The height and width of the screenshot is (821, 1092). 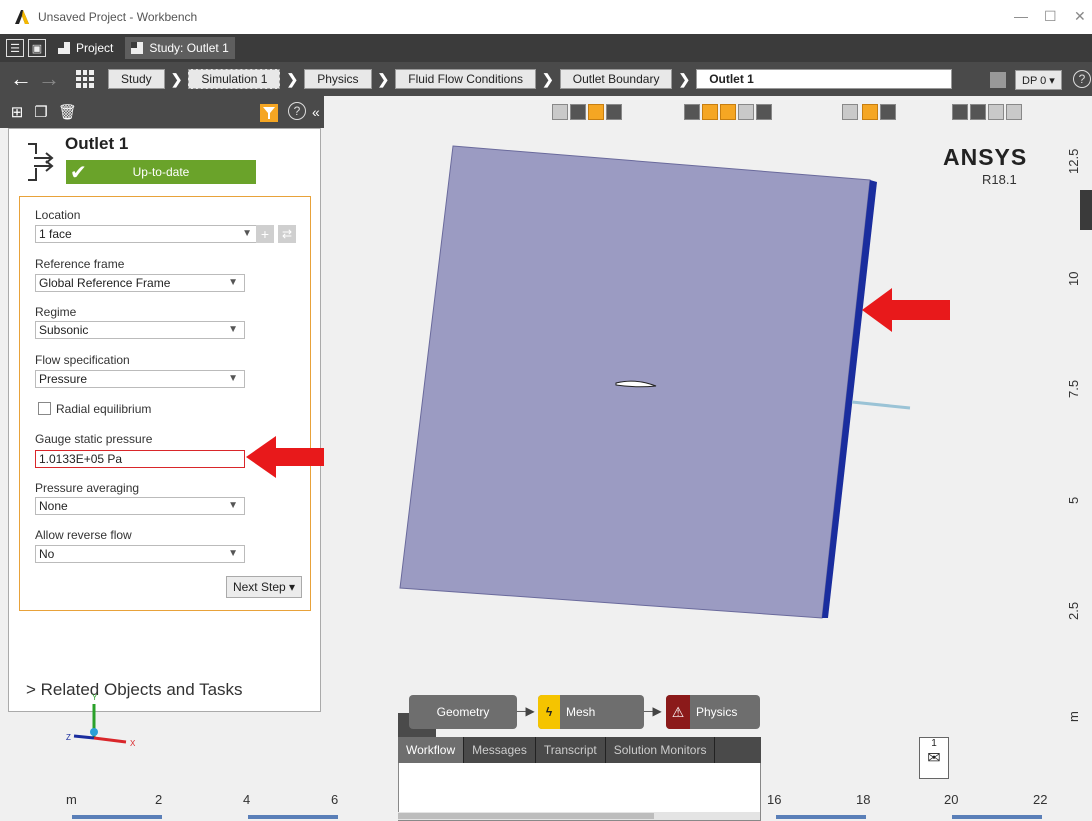 I want to click on release-label: R18.1, so click(x=999, y=179).